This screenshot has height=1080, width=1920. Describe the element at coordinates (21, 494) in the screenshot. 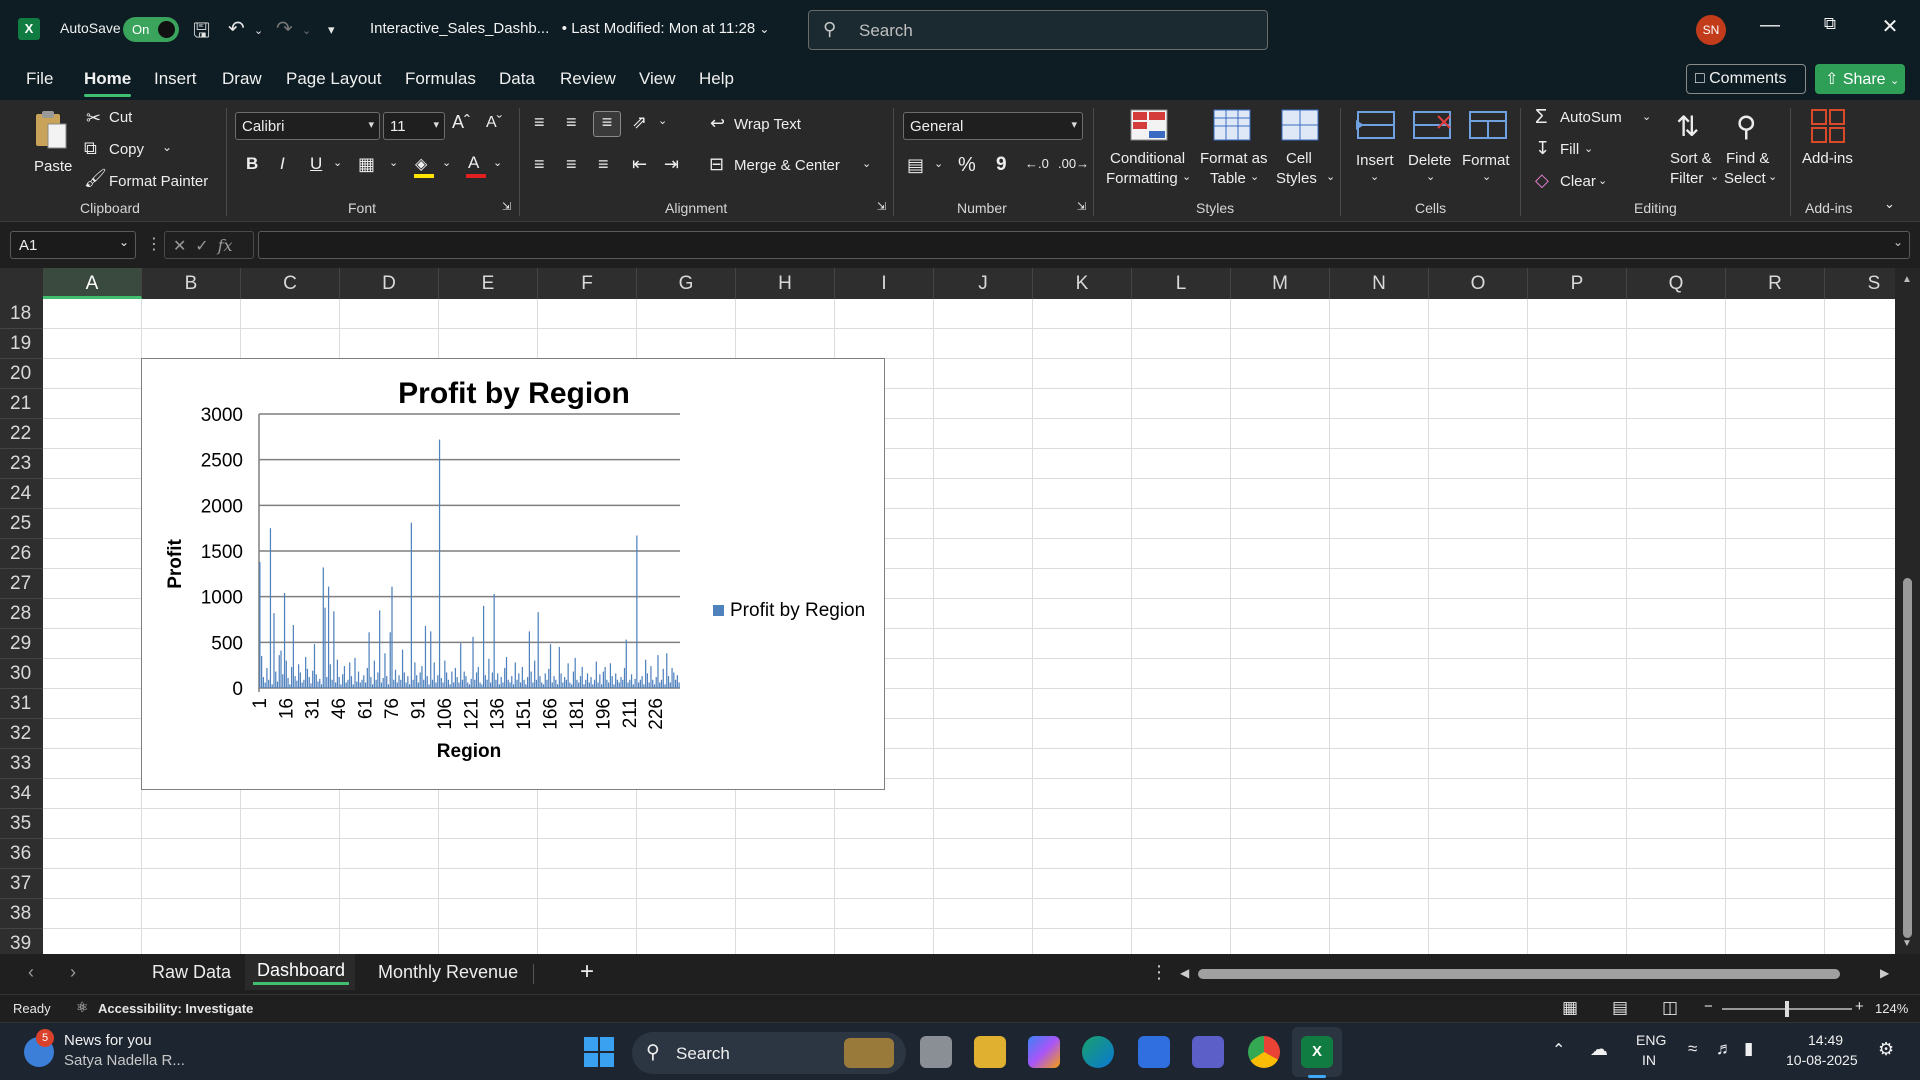

I see `row-header-24: 24` at that location.